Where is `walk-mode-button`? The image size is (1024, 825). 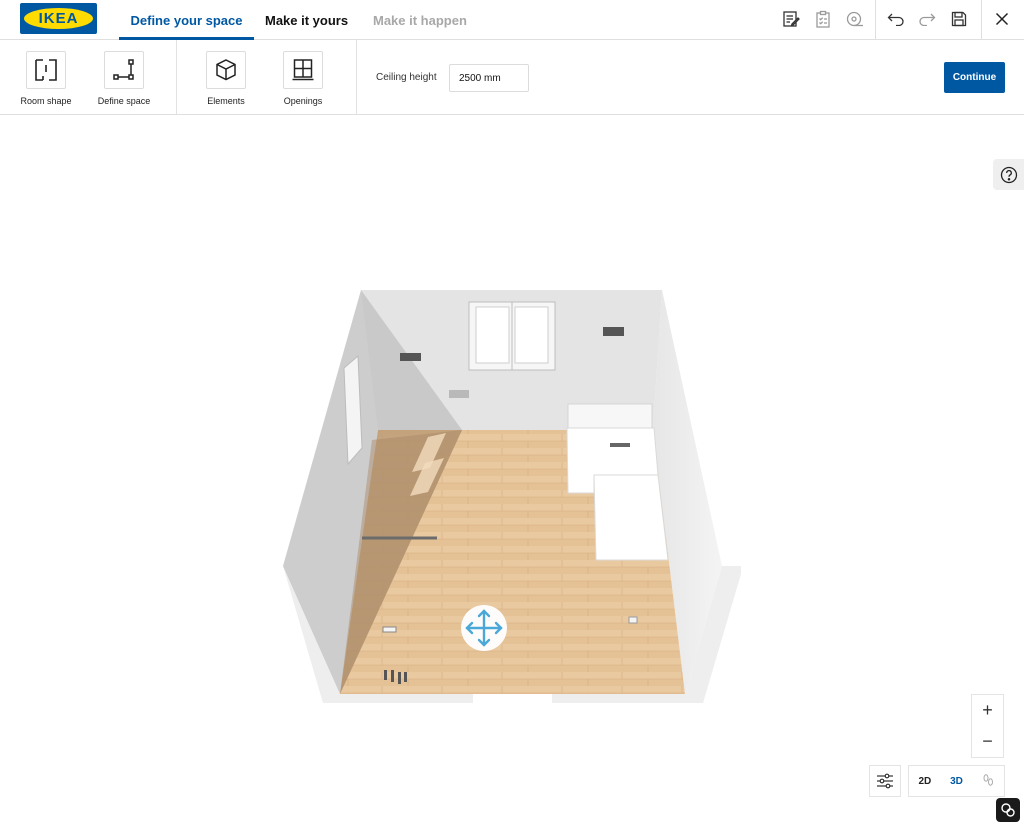 walk-mode-button is located at coordinates (988, 781).